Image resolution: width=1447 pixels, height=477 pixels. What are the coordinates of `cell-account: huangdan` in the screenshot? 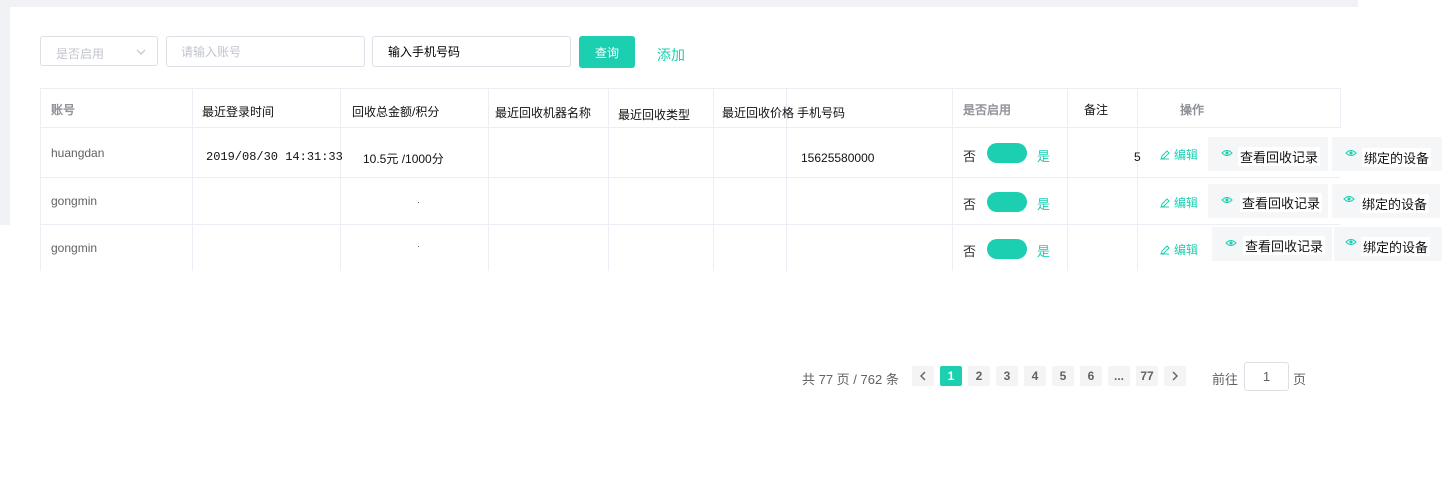 It's located at (78, 153).